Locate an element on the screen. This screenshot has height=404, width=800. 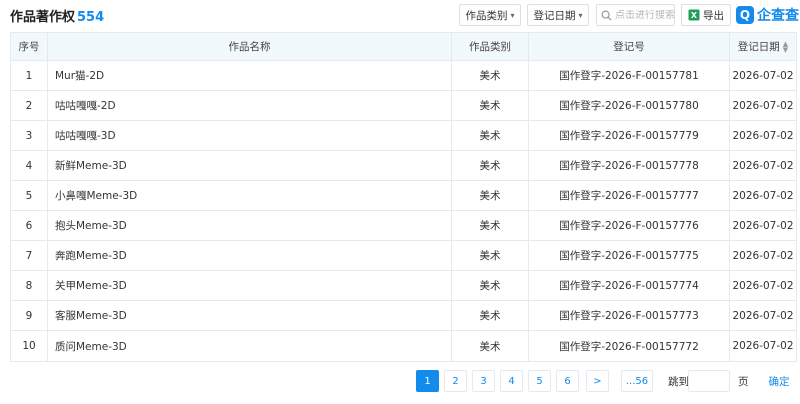
excel-icon: X is located at coordinates (694, 15).